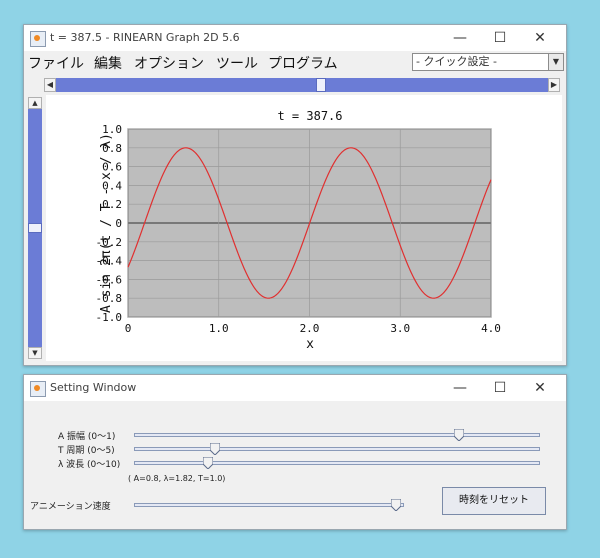 This screenshot has width=600, height=558. I want to click on quick-settings-value: - クイック設定 -, so click(456, 61).